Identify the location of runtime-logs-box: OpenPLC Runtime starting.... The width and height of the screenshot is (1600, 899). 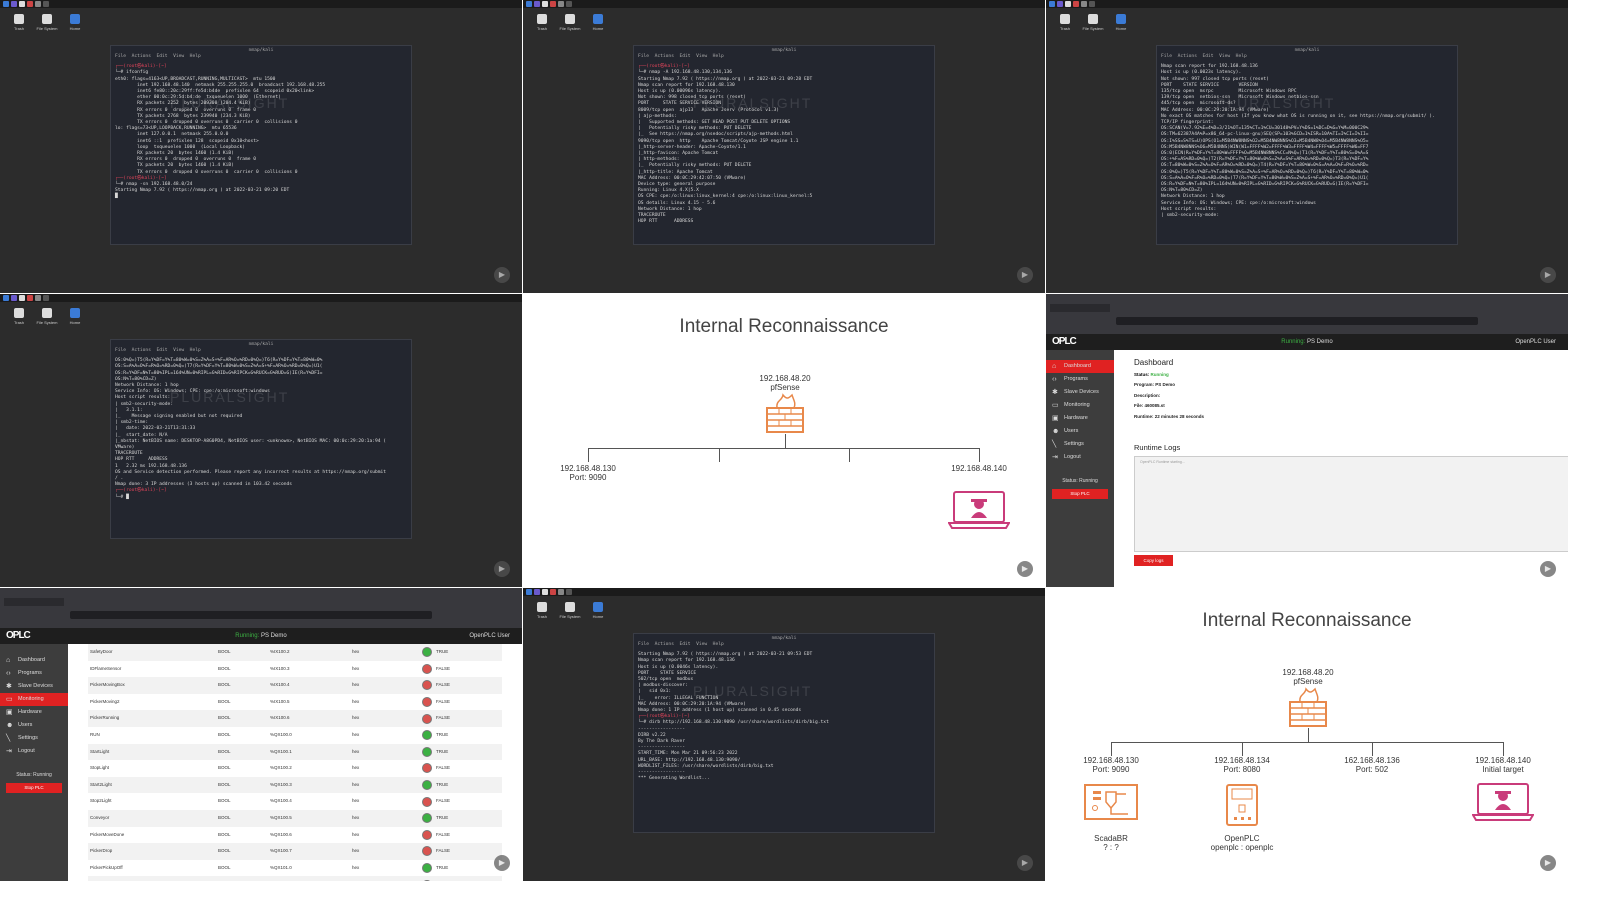
(1351, 504).